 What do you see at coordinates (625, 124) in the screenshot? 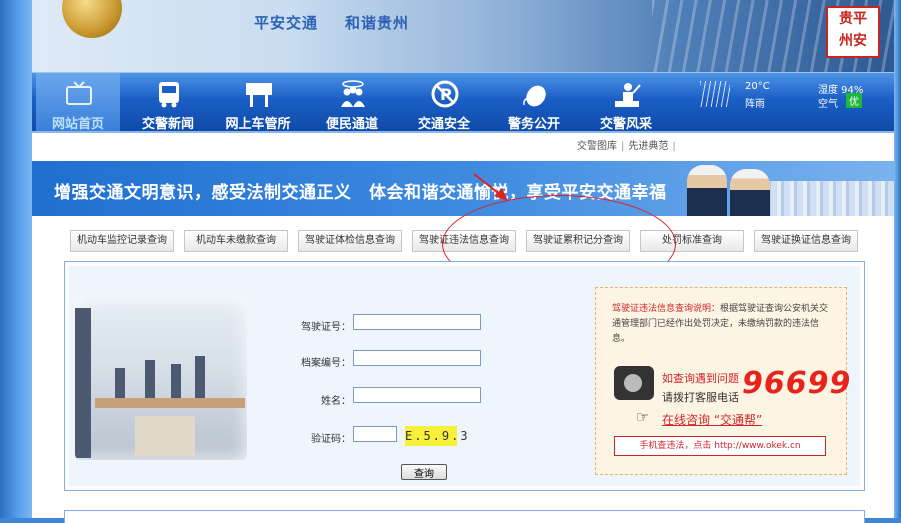
I see `nav-label: 交警风采` at bounding box center [625, 124].